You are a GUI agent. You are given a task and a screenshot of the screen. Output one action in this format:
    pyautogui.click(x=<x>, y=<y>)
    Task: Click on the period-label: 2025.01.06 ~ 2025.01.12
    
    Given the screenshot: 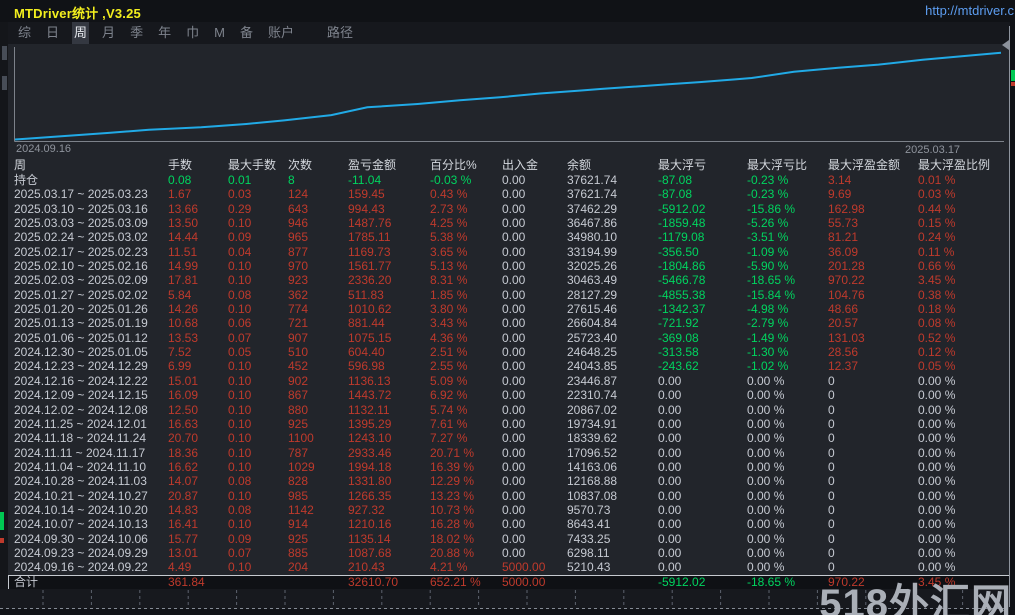 What is the action you would take?
    pyautogui.click(x=81, y=337)
    